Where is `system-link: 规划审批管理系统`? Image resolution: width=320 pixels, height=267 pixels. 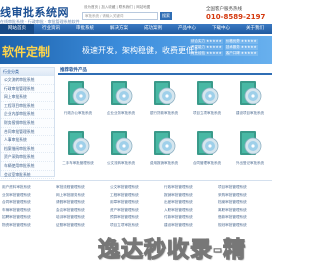
system-link: 规划审批管理系统 is located at coordinates (244, 226).